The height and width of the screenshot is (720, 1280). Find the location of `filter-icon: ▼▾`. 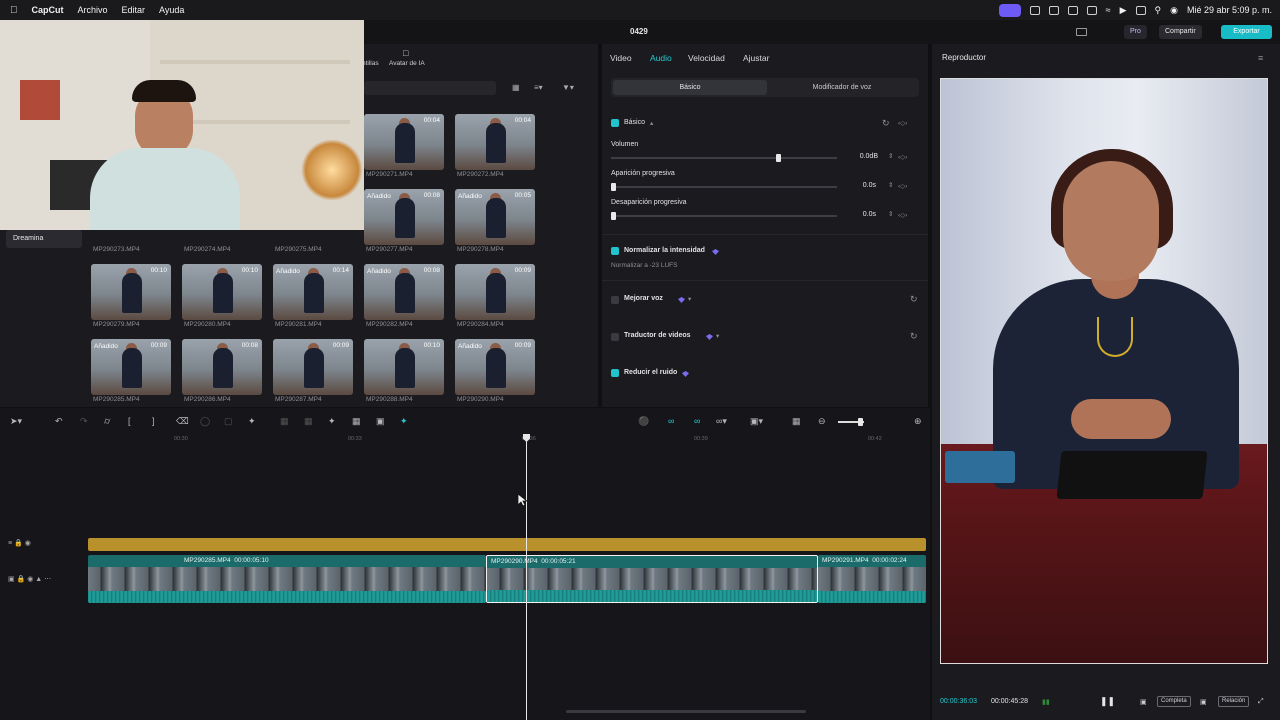

filter-icon: ▼▾ is located at coordinates (568, 87).